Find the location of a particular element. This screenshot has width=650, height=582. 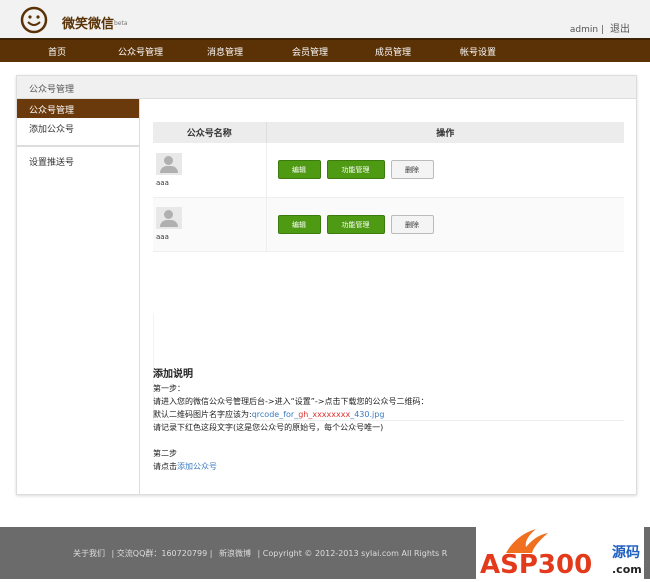

step1-line1: 请进入您的微信公众号管理后台->进入“设置”->点击下载您的公众号二维码： is located at coordinates (291, 401).